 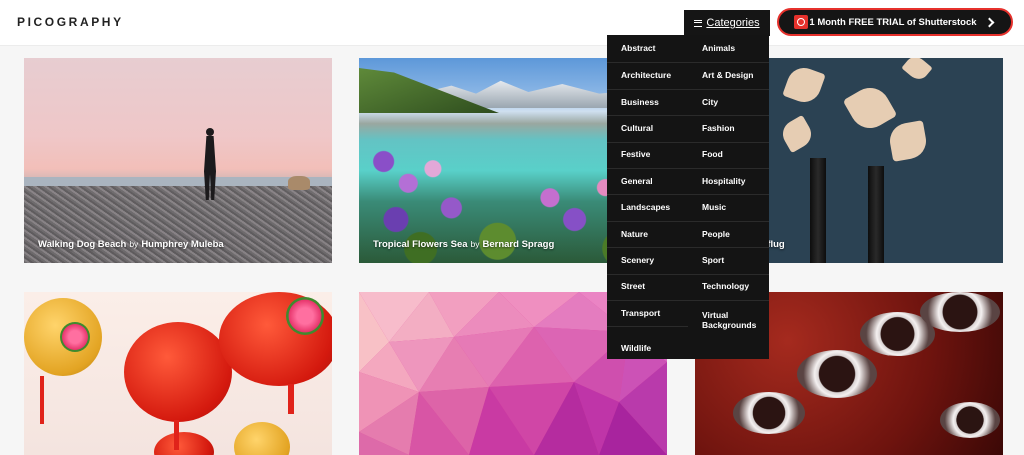 I want to click on shutterstock-icon, so click(x=801, y=22).